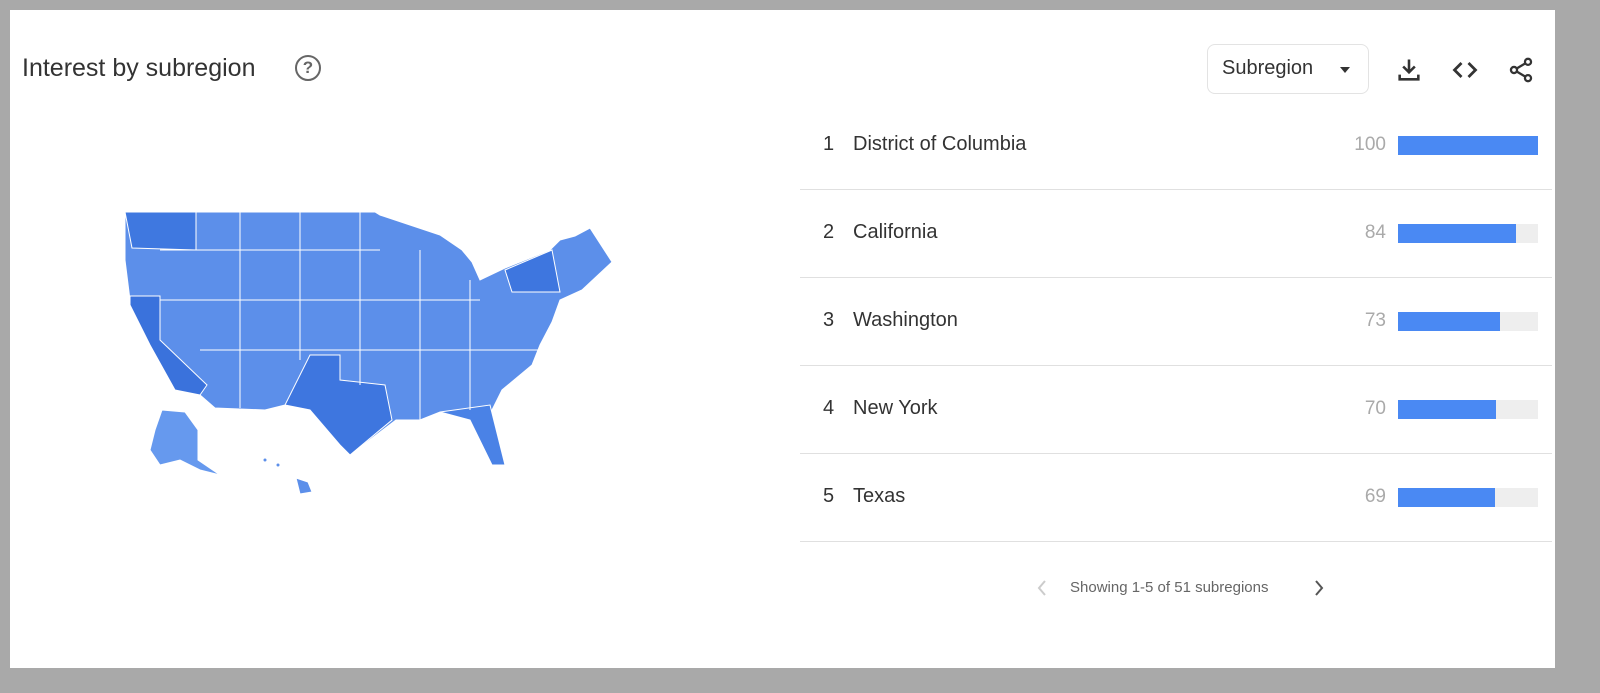 This screenshot has width=1600, height=693. What do you see at coordinates (829, 144) in the screenshot?
I see `rank: 1` at bounding box center [829, 144].